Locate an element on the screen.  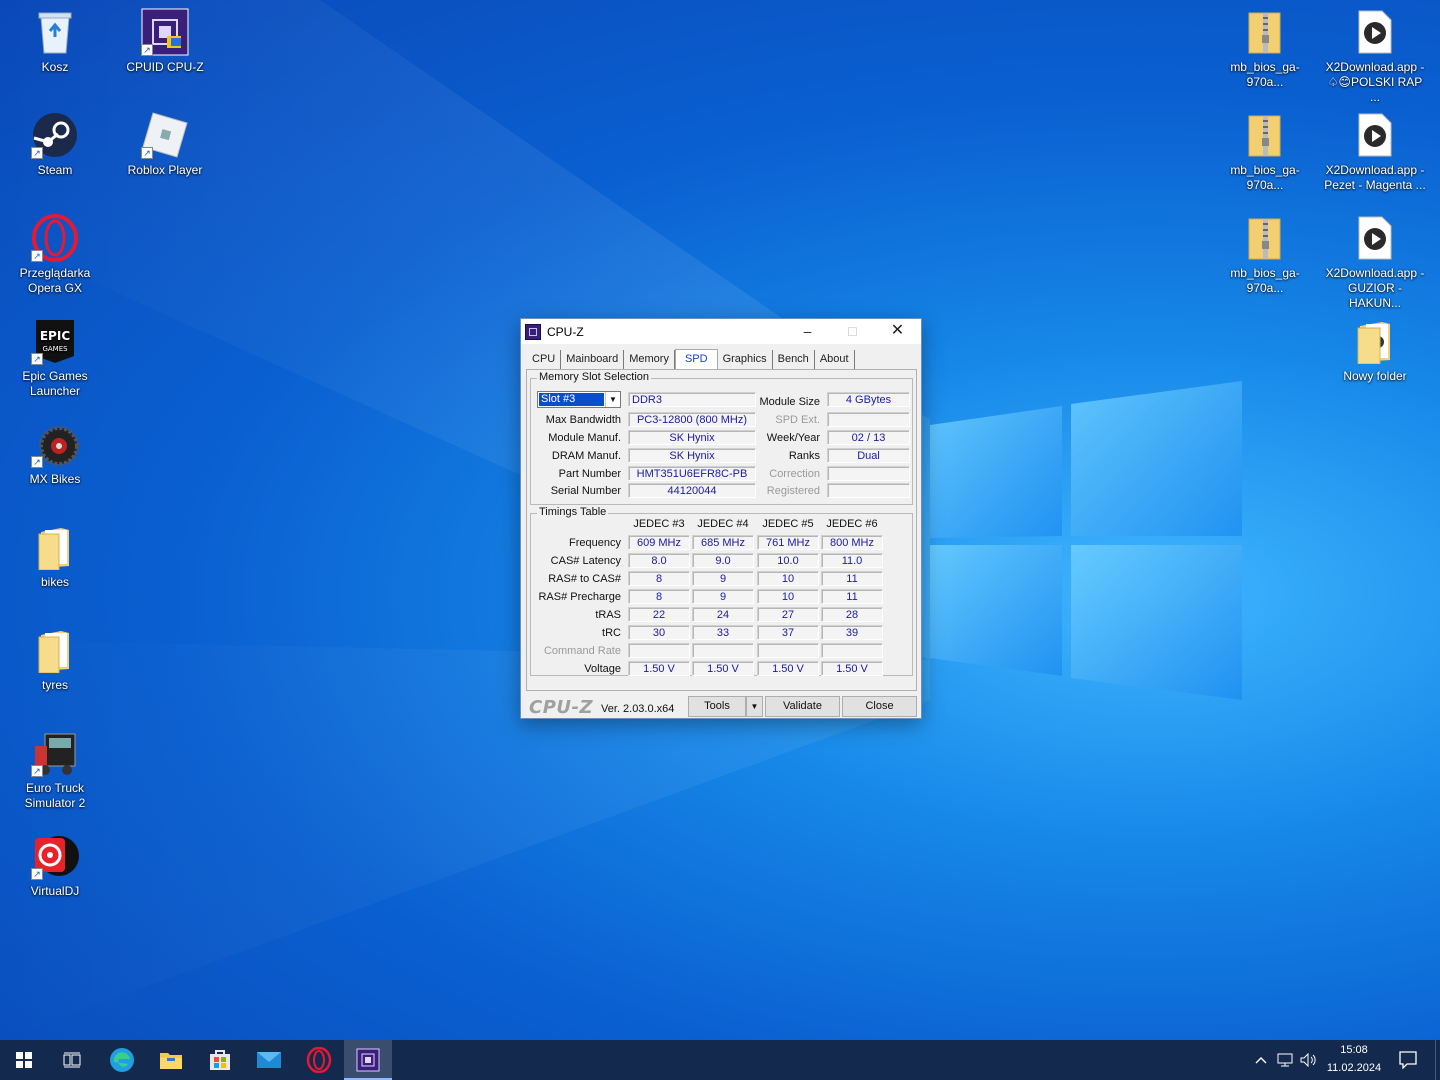
timing-row-label: Command Rate is located at coordinates (582, 651).